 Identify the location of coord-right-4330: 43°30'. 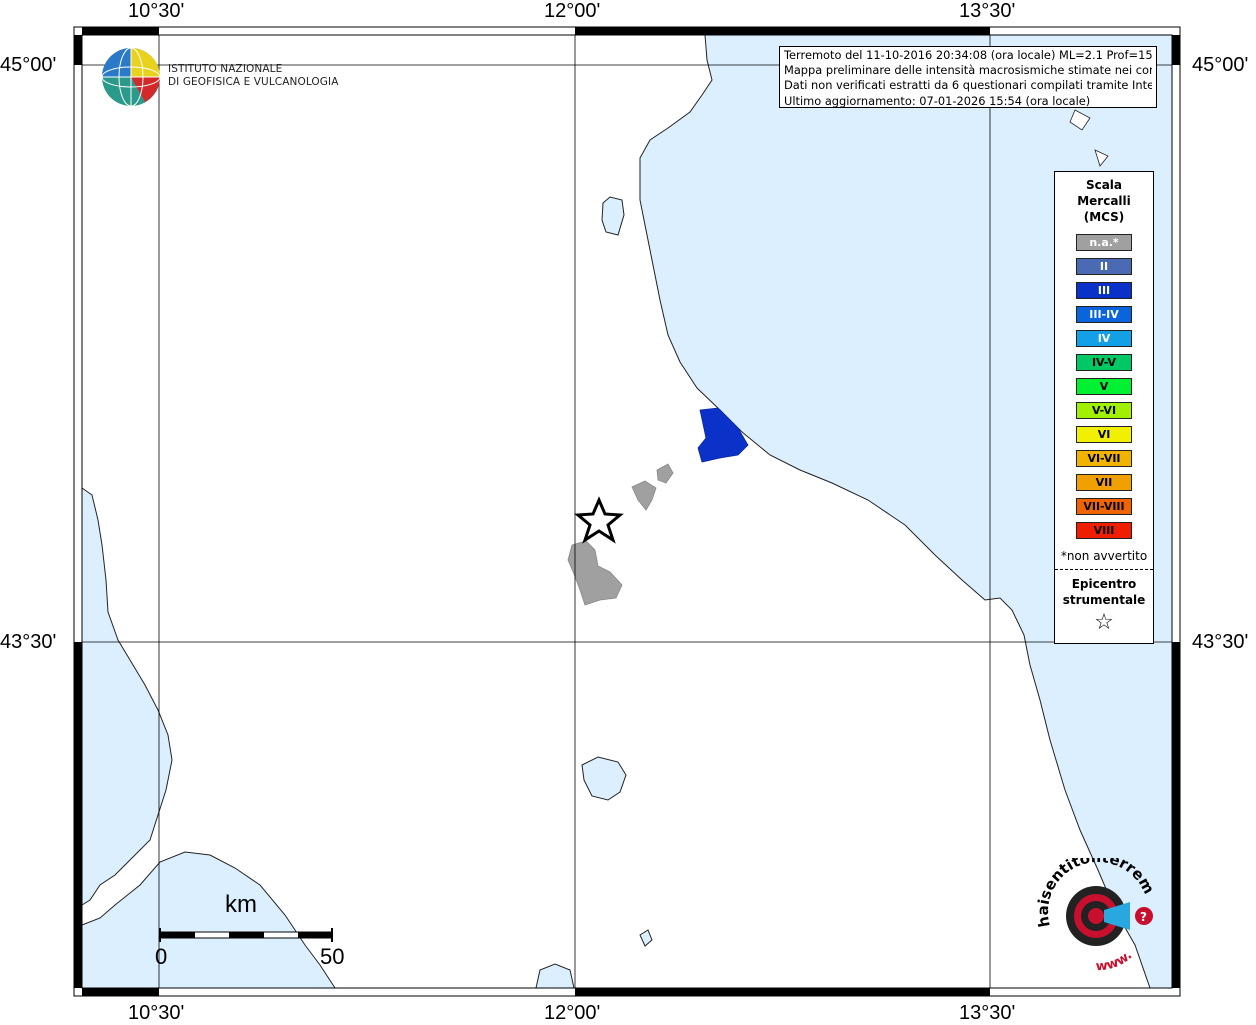
(1220, 642).